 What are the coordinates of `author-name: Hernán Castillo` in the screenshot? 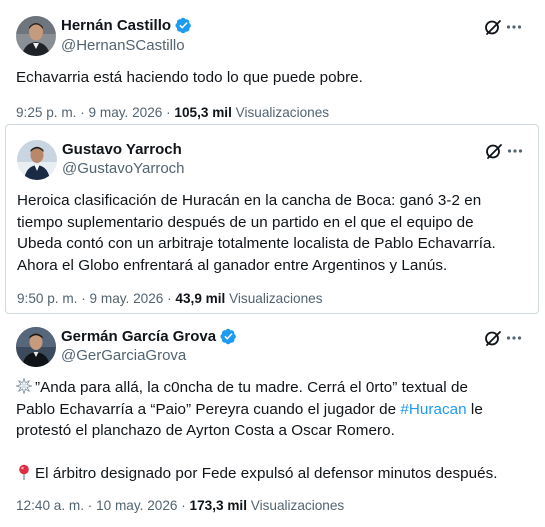 It's located at (116, 25).